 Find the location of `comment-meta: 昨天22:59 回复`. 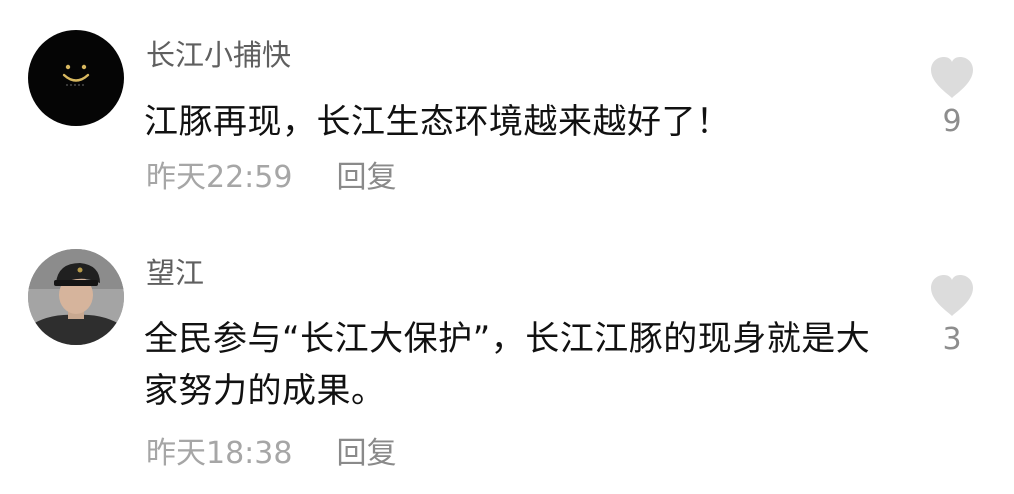

comment-meta: 昨天22:59 回复 is located at coordinates (271, 178).